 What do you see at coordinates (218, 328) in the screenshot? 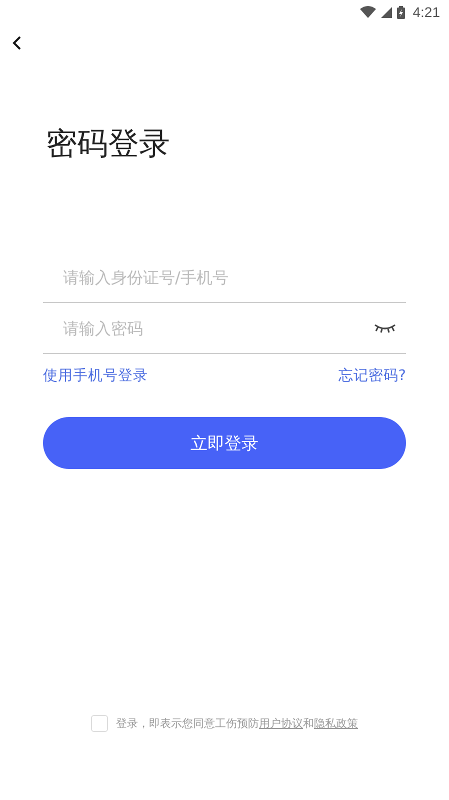
I see `password-field: 请输入密码` at bounding box center [218, 328].